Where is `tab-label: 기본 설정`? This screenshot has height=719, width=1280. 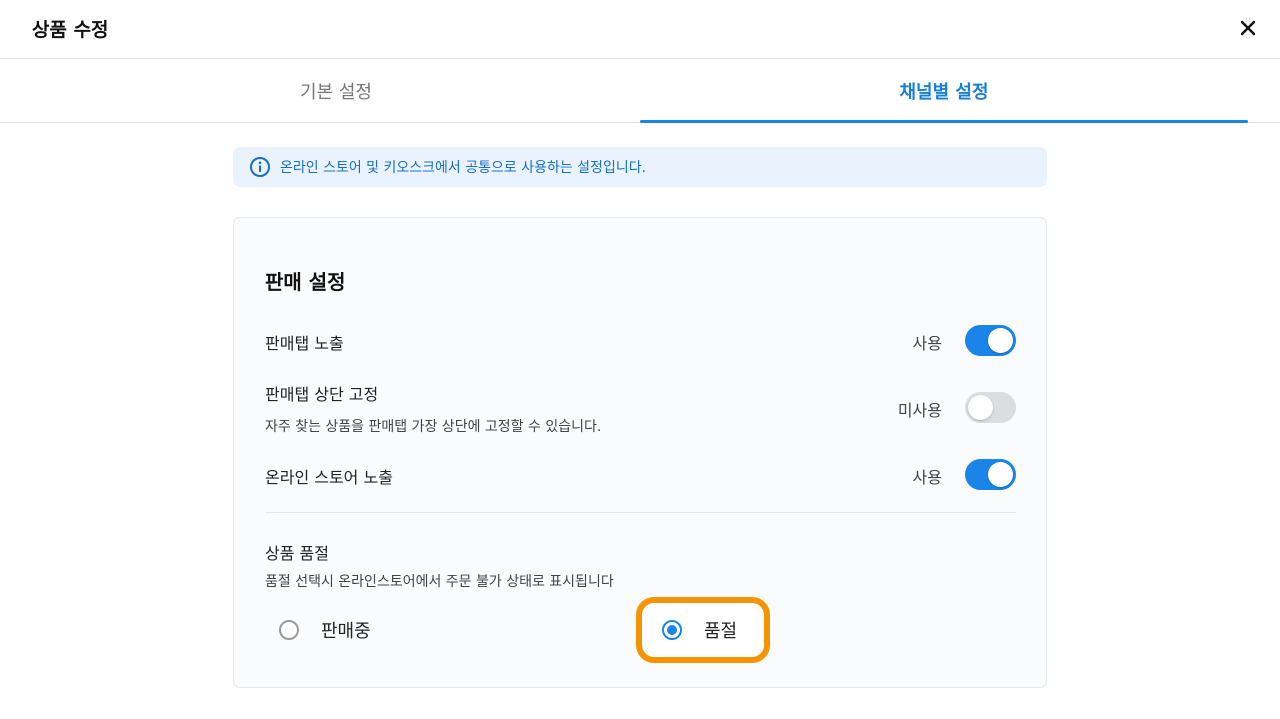
tab-label: 기본 설정 is located at coordinates (336, 92).